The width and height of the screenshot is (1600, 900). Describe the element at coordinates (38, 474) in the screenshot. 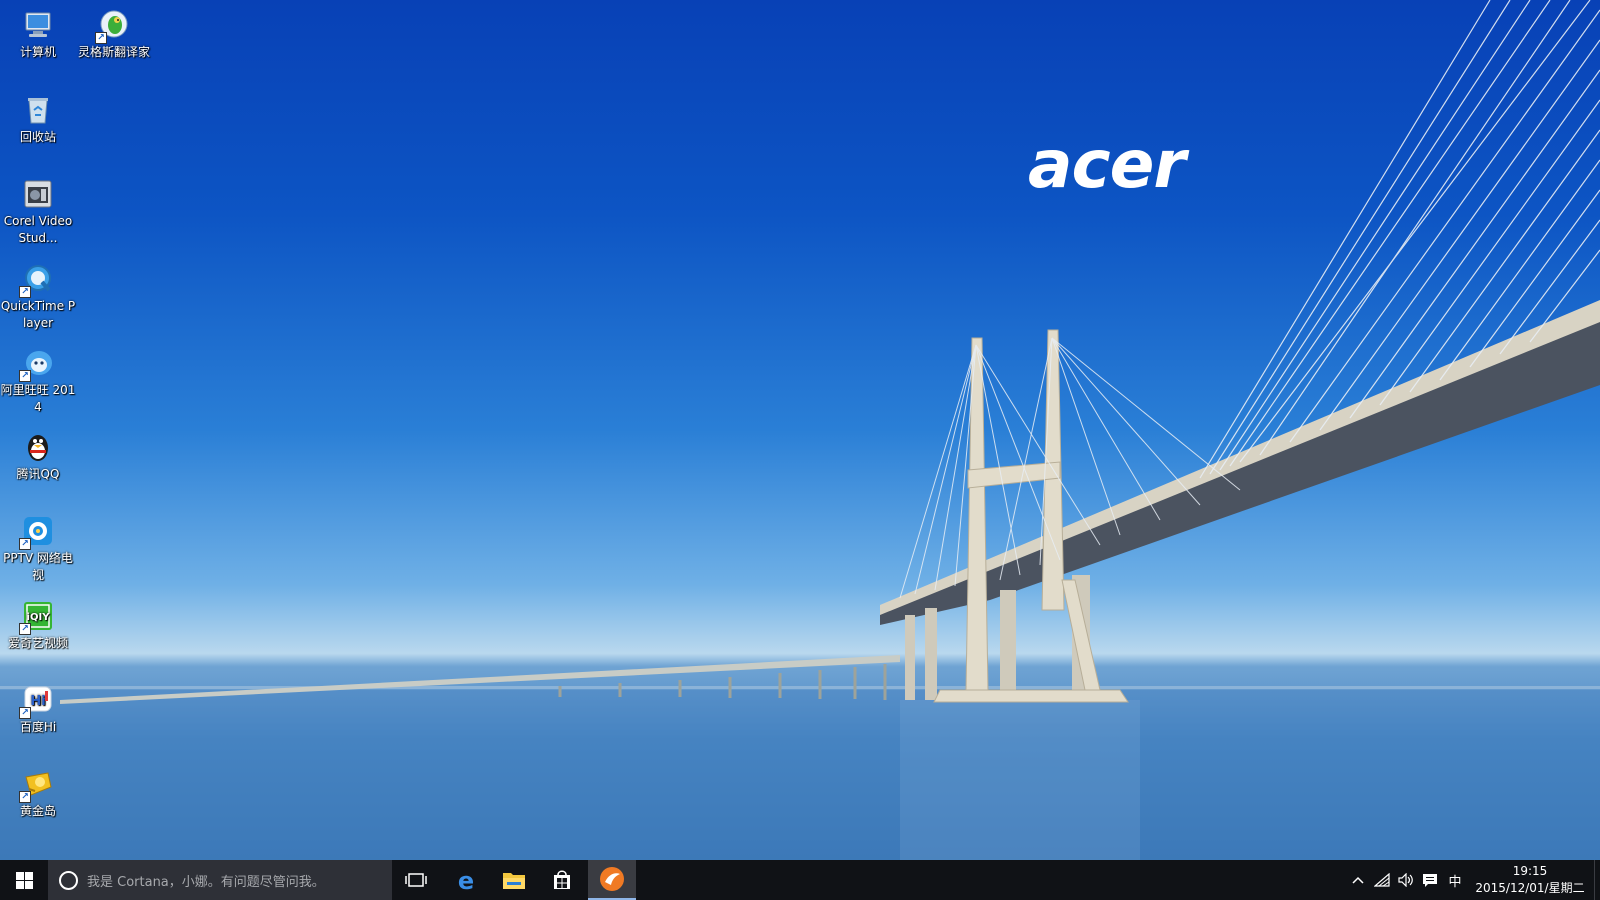

I see `desktop-icon-label: 腾讯QQ` at that location.